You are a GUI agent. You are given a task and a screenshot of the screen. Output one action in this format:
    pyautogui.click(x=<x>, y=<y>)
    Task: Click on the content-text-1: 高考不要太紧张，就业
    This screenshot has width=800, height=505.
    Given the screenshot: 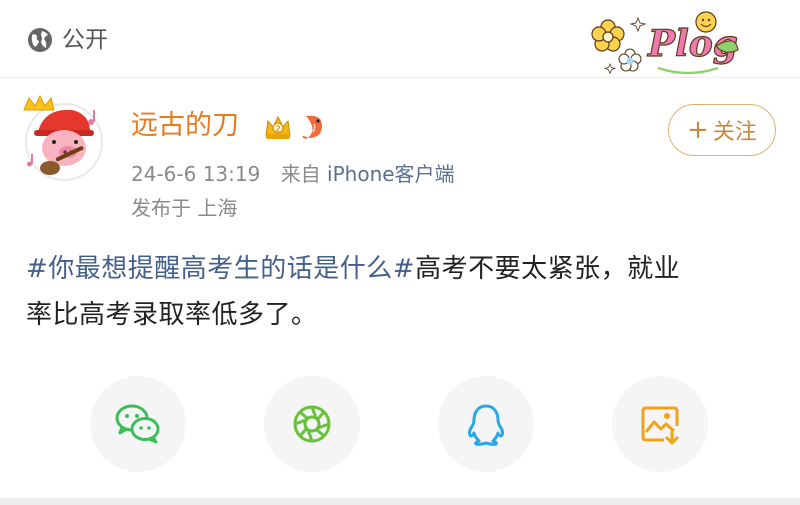 What is the action you would take?
    pyautogui.click(x=548, y=269)
    